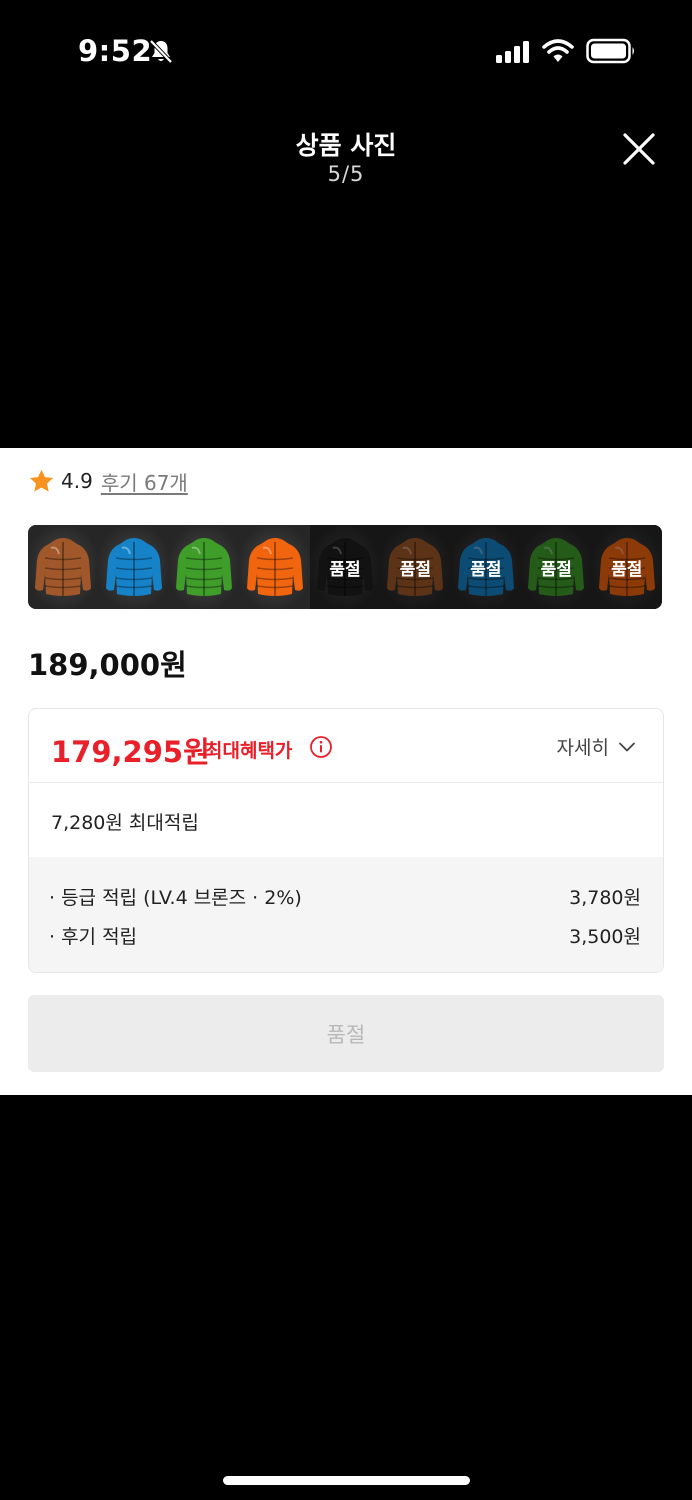 The width and height of the screenshot is (692, 1500). Describe the element at coordinates (346, 145) in the screenshot. I see `viewer-title: 상품 사진` at that location.